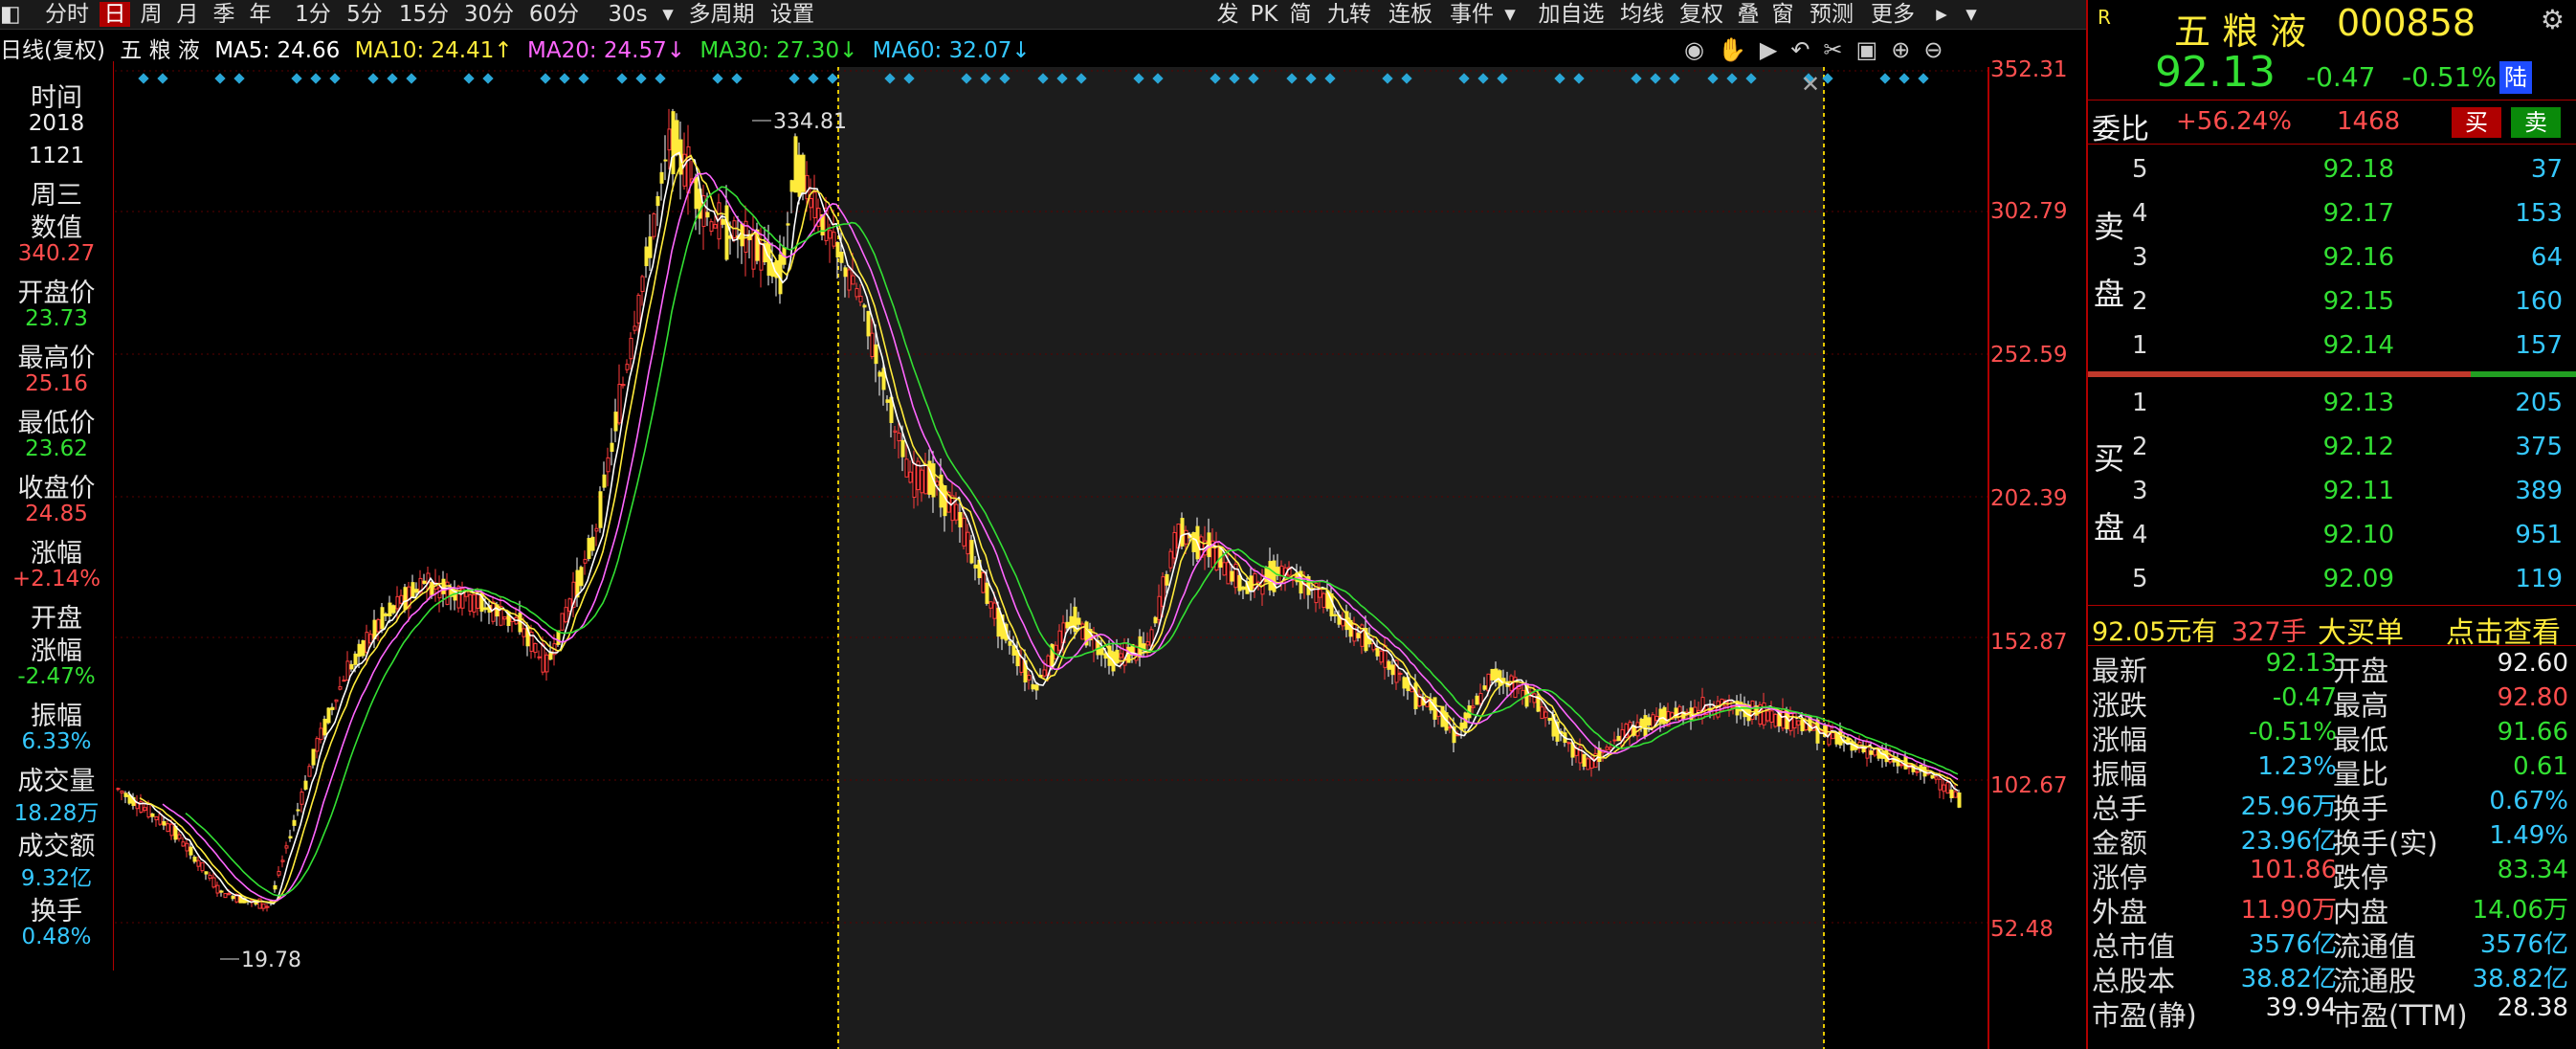  What do you see at coordinates (1472, 14) in the screenshot?
I see `toolbar-event-button: 事件` at bounding box center [1472, 14].